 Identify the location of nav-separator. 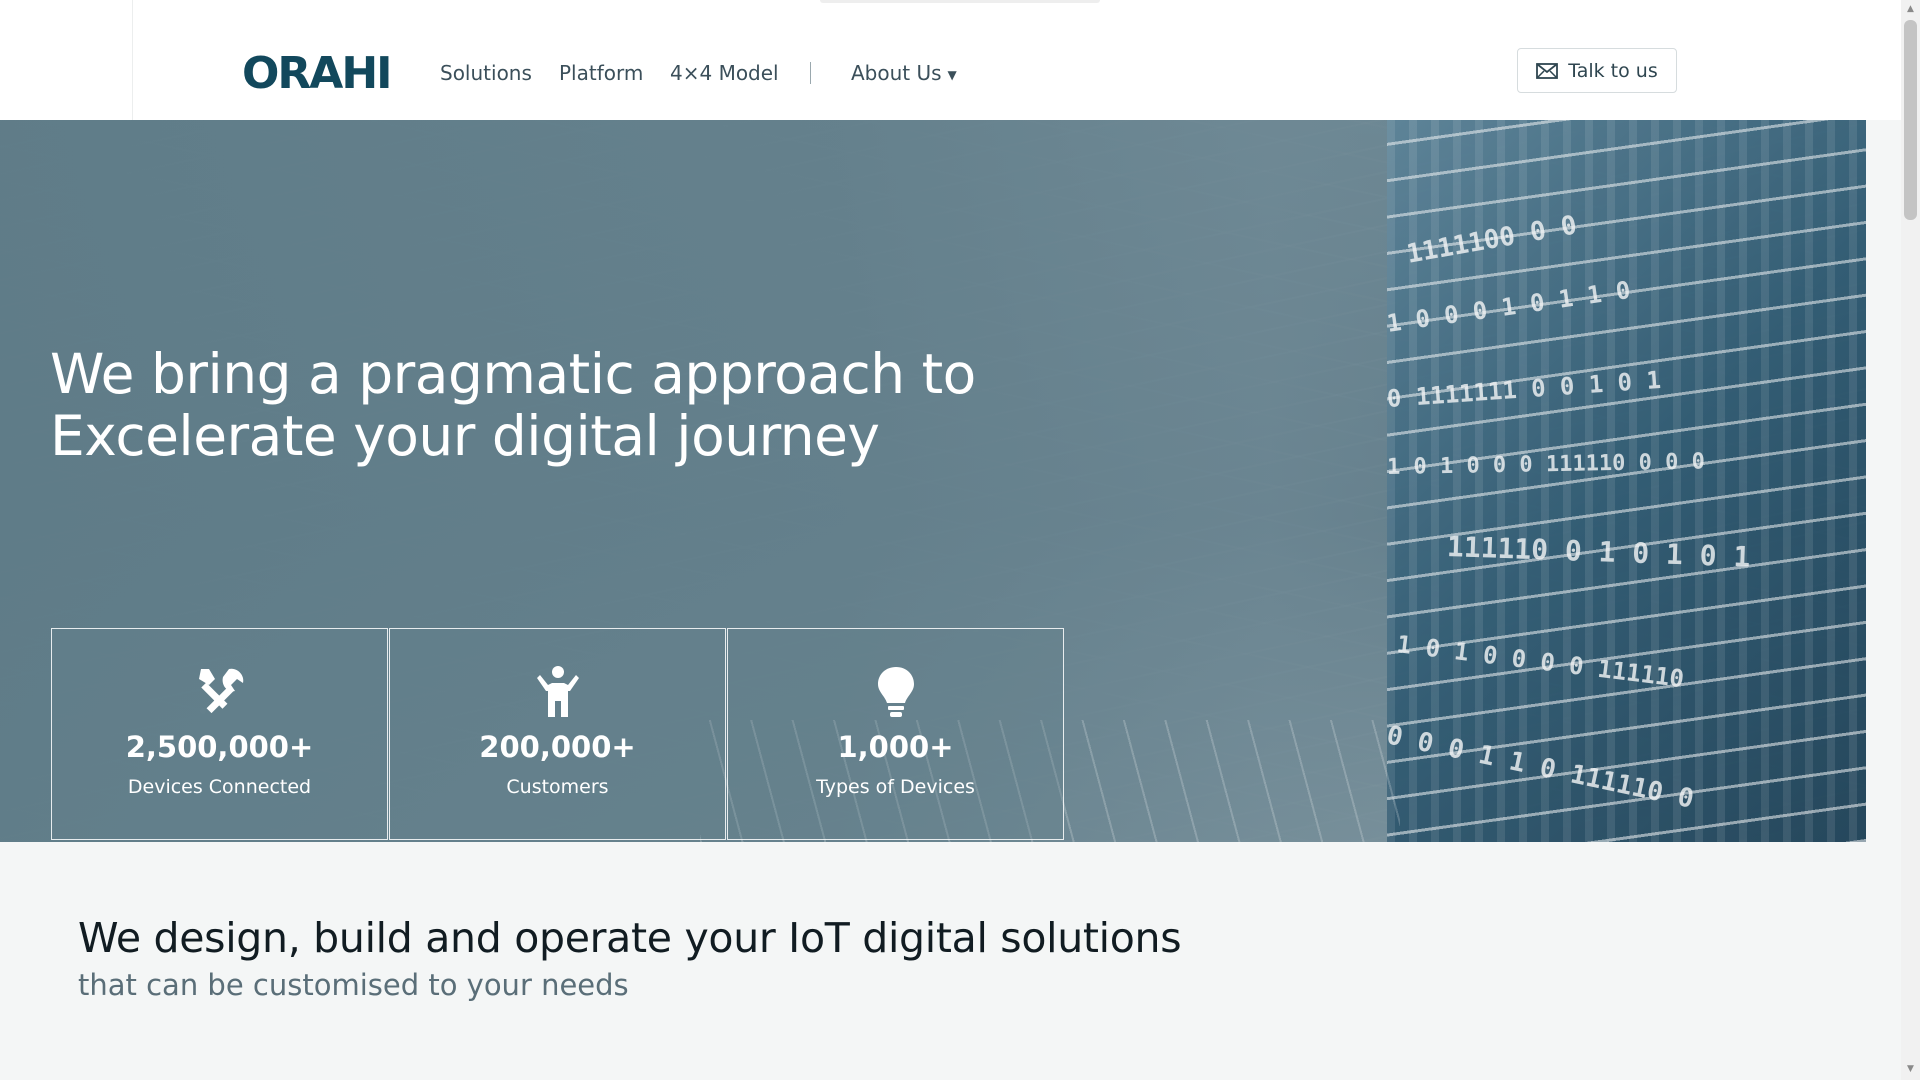
(810, 73).